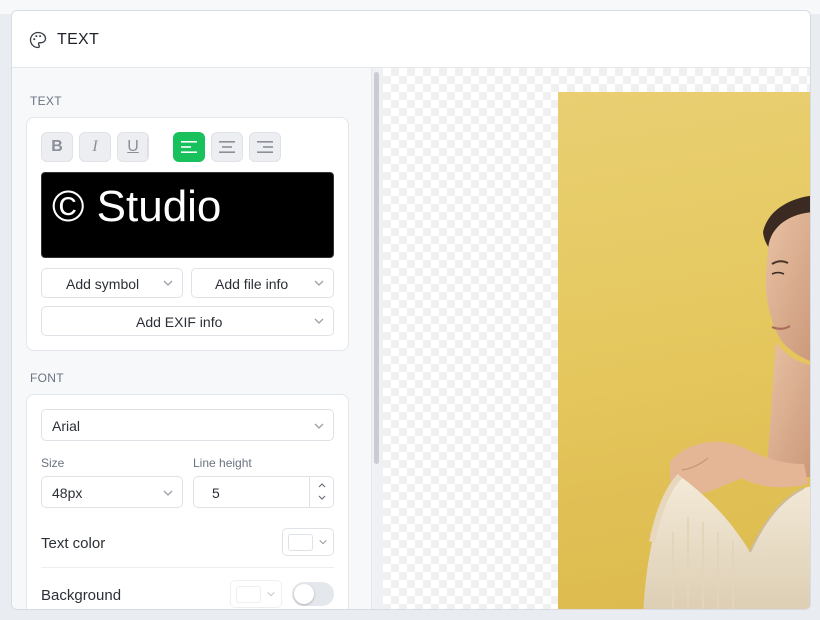 The image size is (820, 620). Describe the element at coordinates (81, 595) in the screenshot. I see `background-label: Background` at that location.